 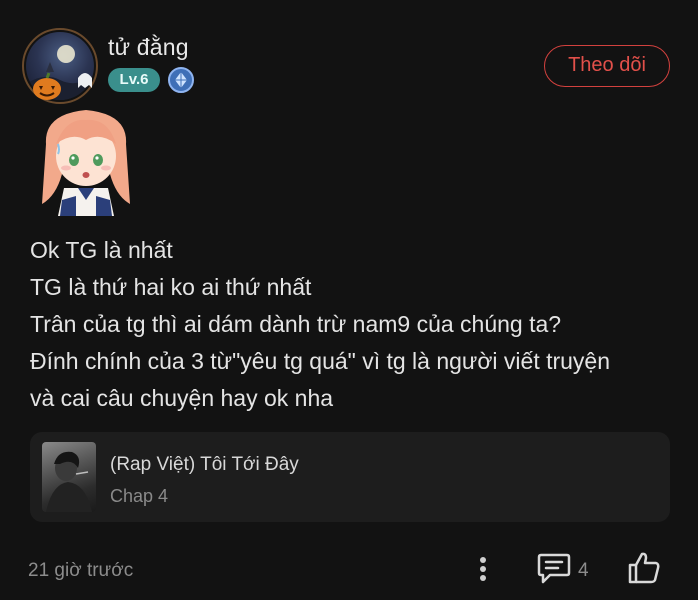 I want to click on like-icon, so click(x=644, y=568).